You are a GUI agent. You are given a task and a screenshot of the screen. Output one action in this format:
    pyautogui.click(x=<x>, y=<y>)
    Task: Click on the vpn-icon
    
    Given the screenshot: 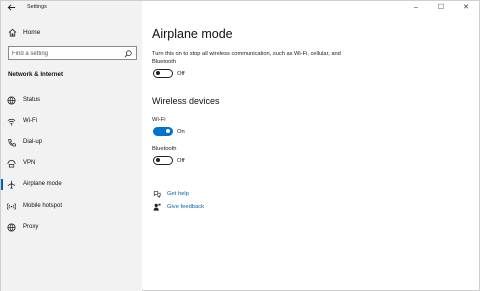 What is the action you would take?
    pyautogui.click(x=11, y=163)
    